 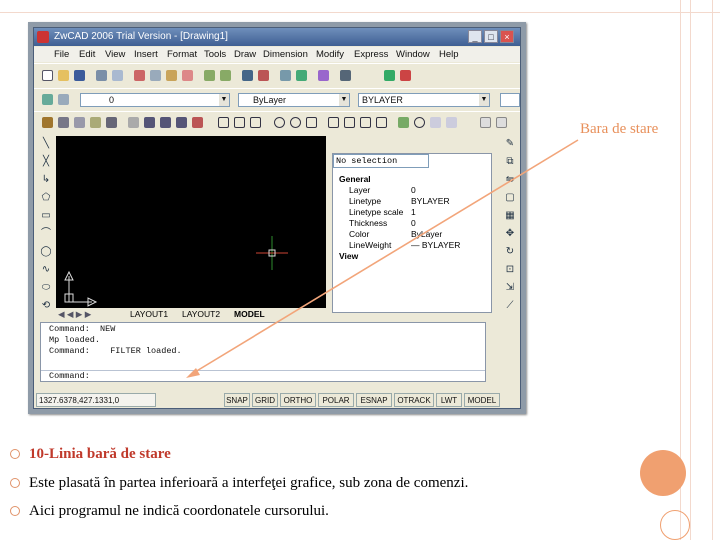 What do you see at coordinates (100, 453) in the screenshot?
I see `bullet-text: 10-Linia bară de stare` at bounding box center [100, 453].